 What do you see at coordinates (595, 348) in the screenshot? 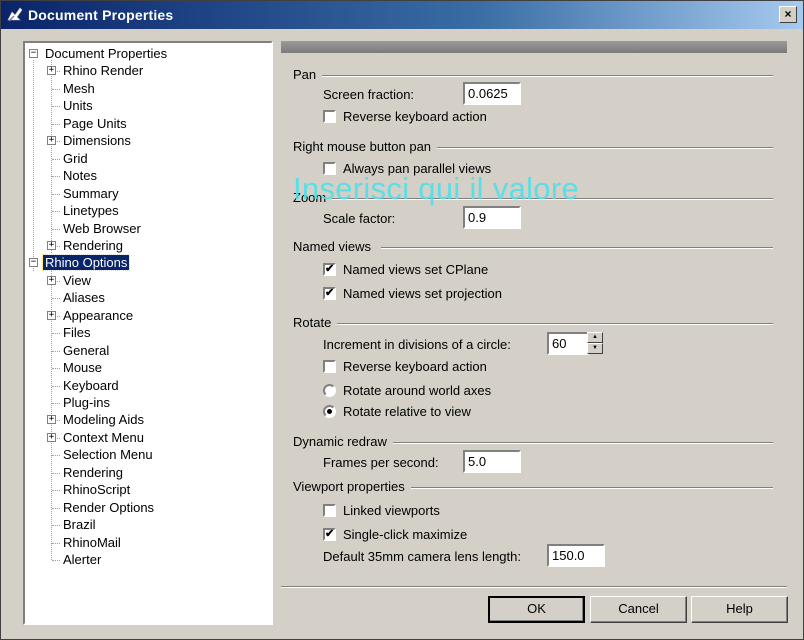
I see `spin-down-icon: ▼` at bounding box center [595, 348].